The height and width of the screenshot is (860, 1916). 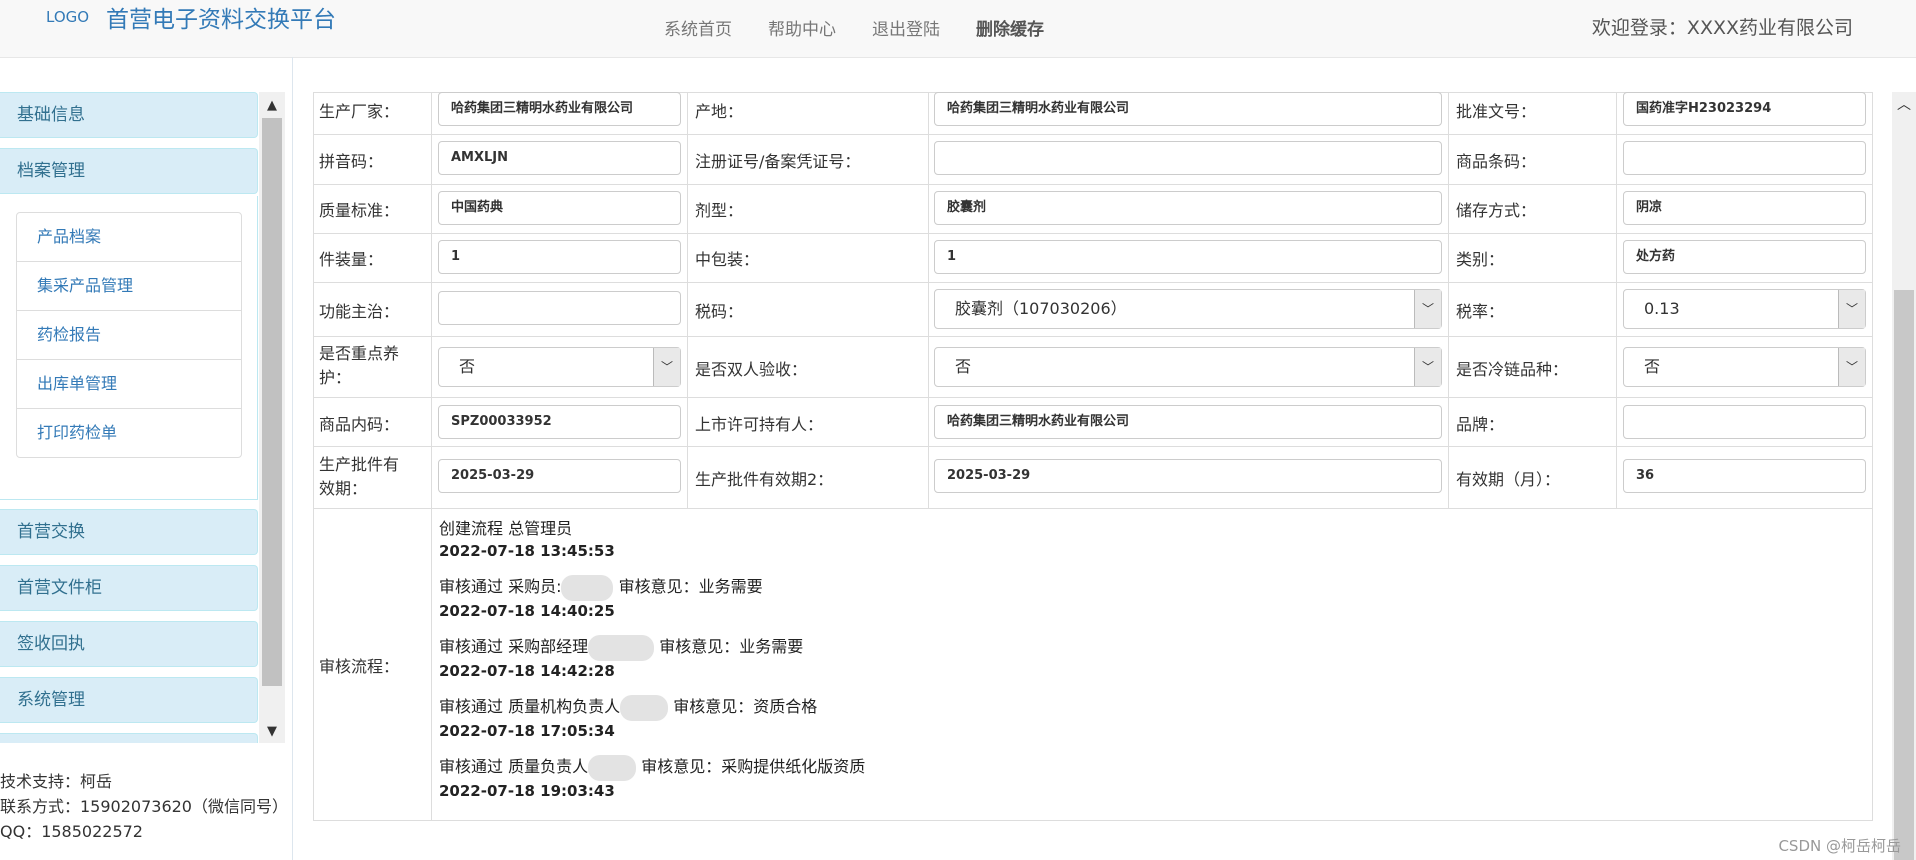 I want to click on flow-step-3-date: 2022-07-18 14:42:28, so click(x=527, y=671).